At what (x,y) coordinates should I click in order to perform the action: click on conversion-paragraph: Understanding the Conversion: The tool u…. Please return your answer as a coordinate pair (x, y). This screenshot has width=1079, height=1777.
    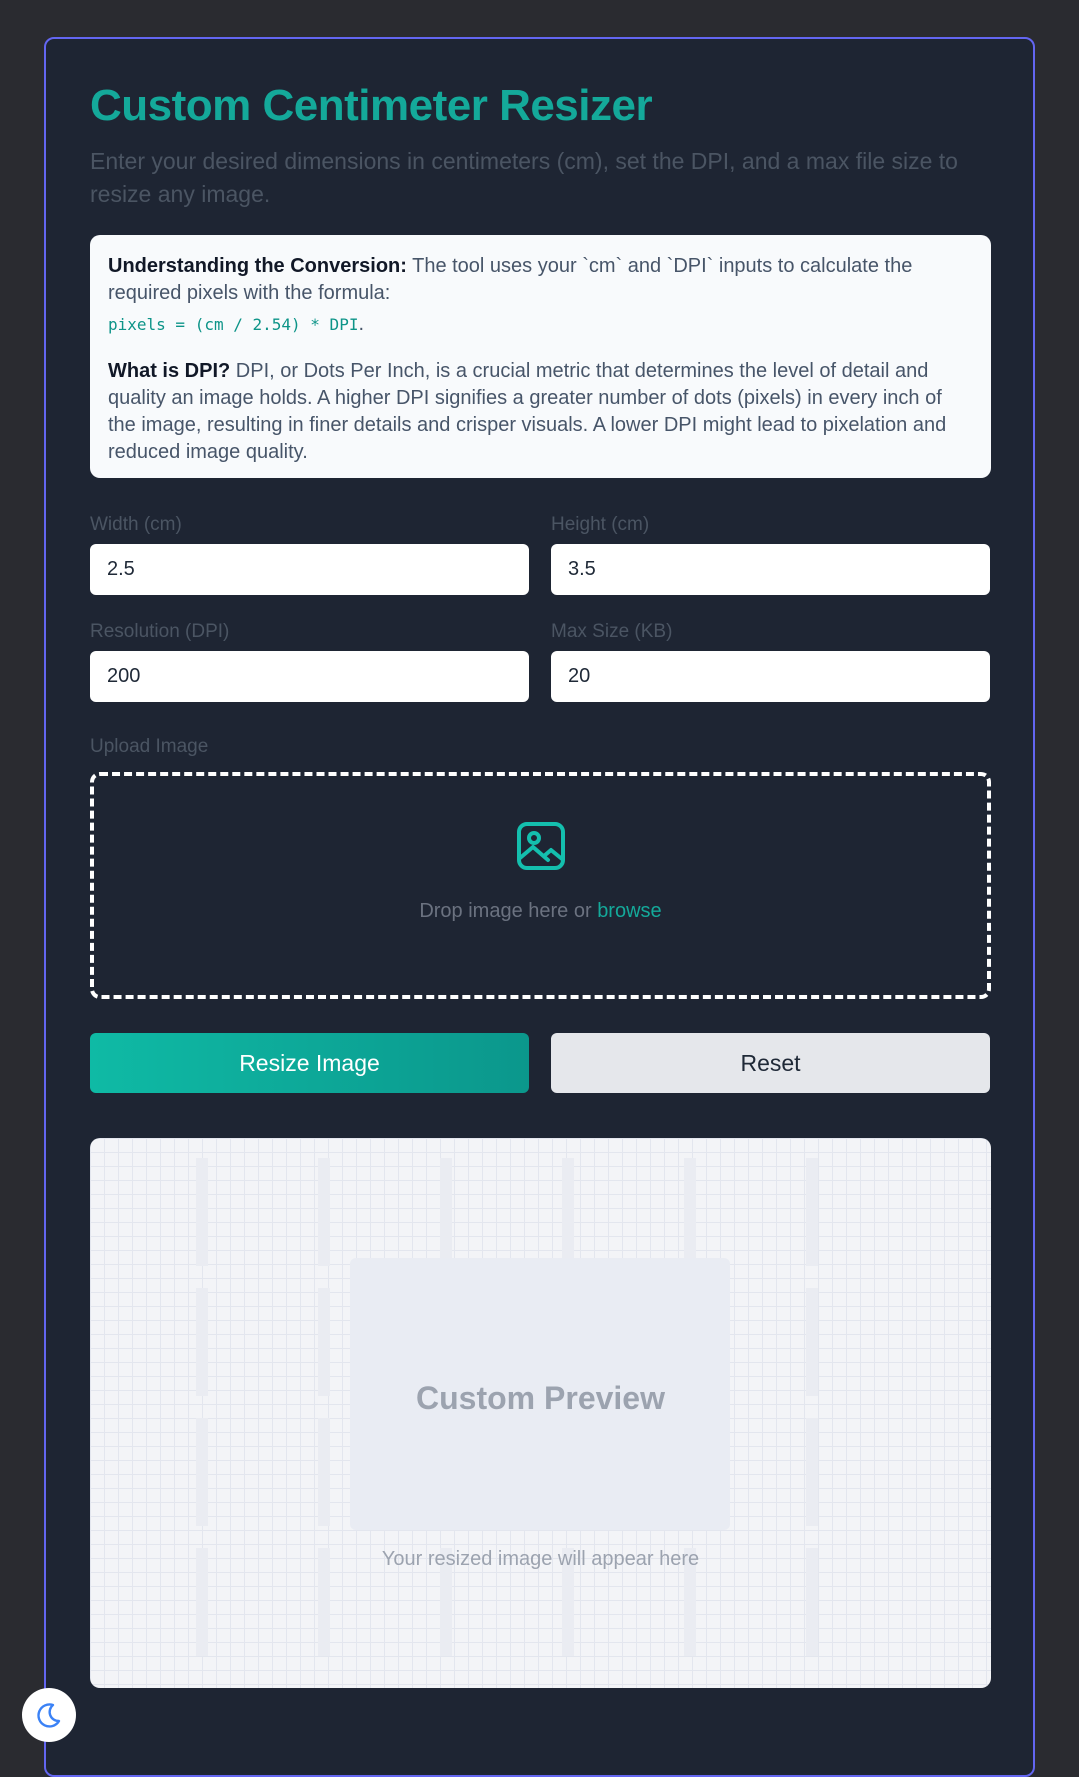
    Looking at the image, I should click on (540, 295).